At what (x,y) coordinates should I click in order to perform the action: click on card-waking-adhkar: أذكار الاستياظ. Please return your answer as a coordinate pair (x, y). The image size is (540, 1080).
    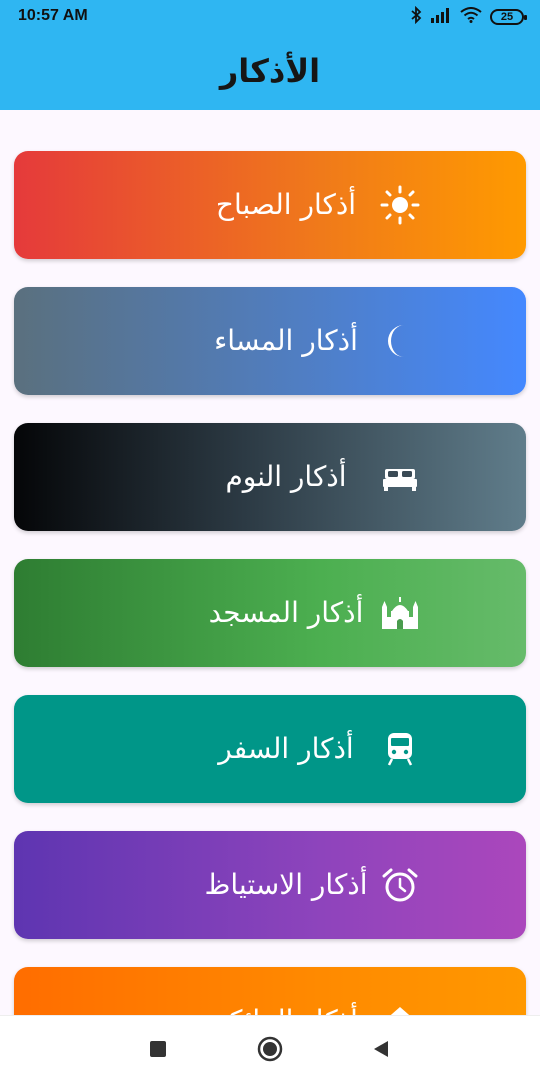
    Looking at the image, I should click on (270, 885).